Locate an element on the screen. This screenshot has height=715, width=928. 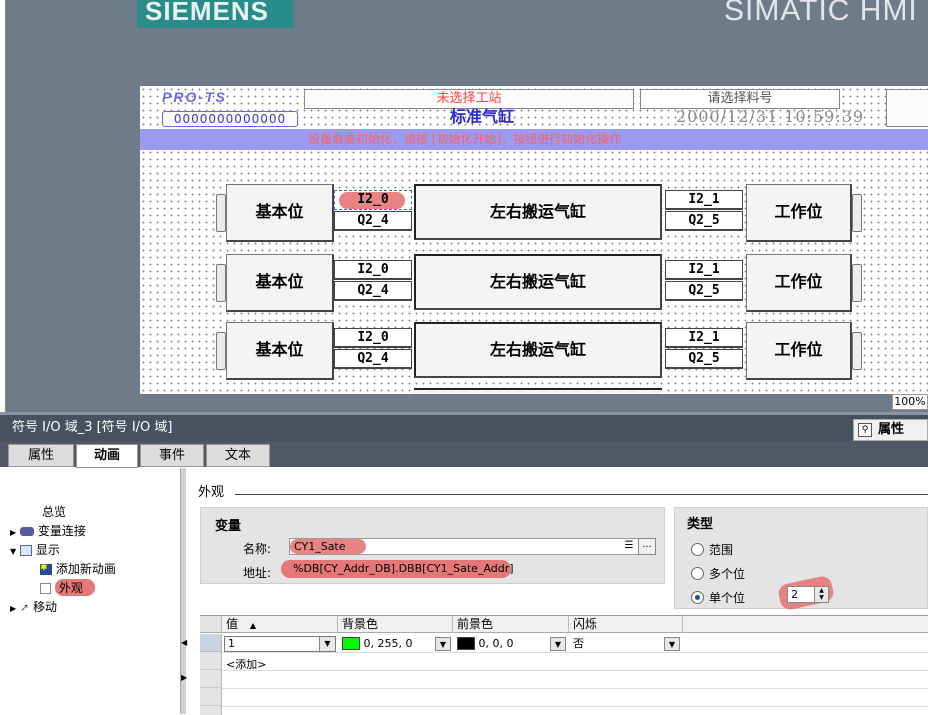
tree-item-appearance-label: 外观 is located at coordinates (74, 587).